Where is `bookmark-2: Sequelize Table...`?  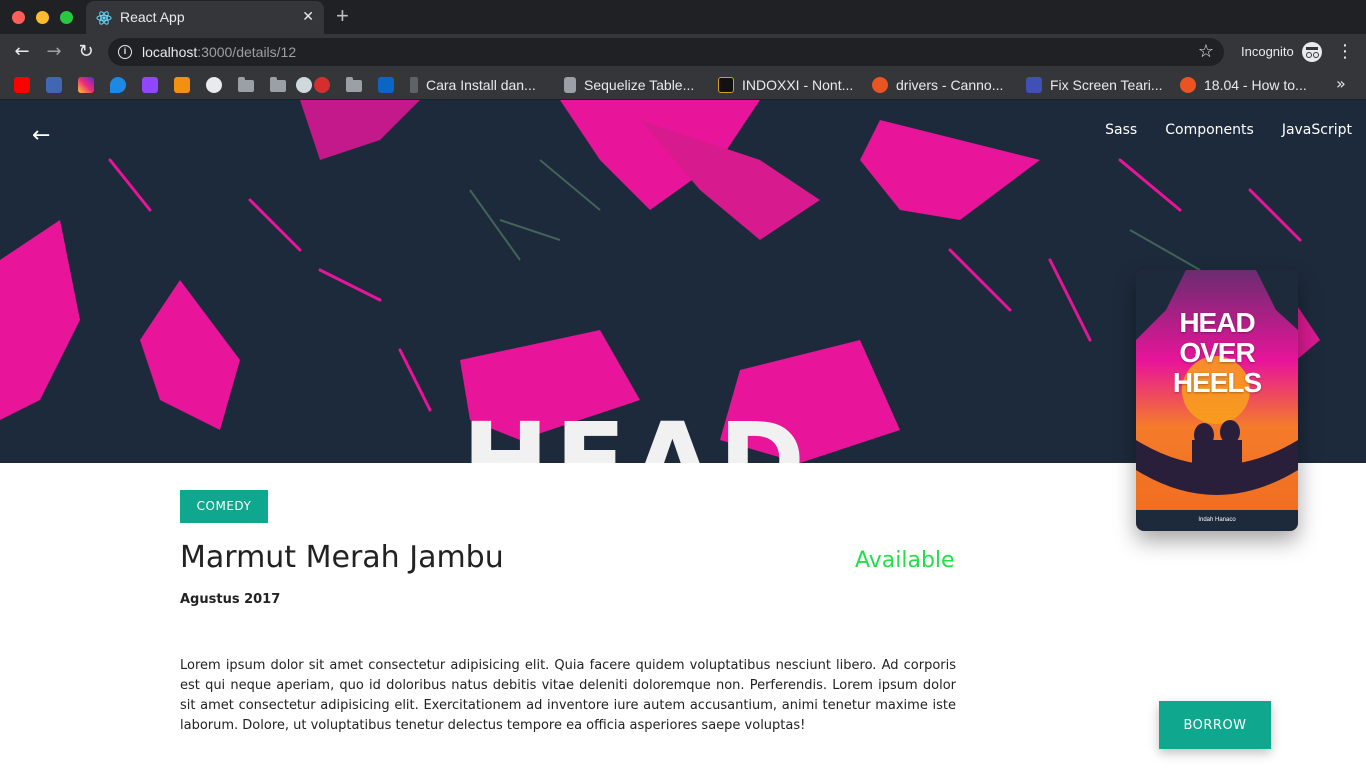 bookmark-2: Sequelize Table... is located at coordinates (629, 85).